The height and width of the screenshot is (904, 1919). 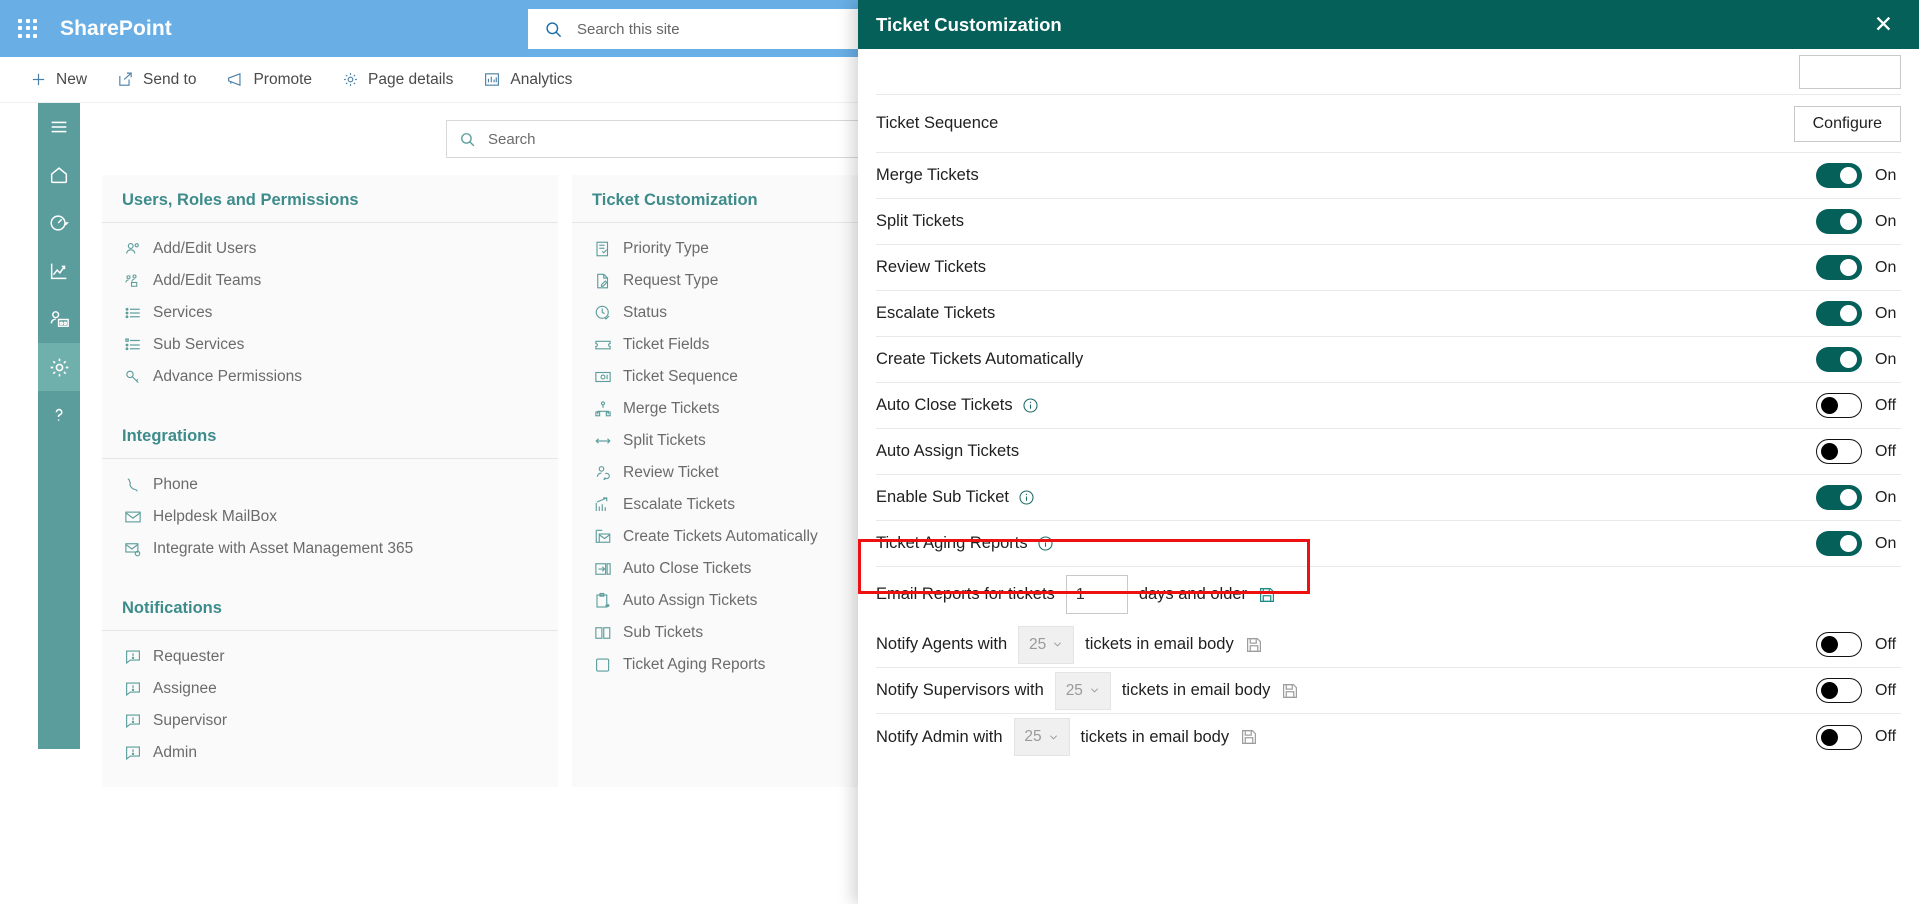 What do you see at coordinates (330, 377) in the screenshot?
I see `list-item-advance-permissions: Advance Permissions` at bounding box center [330, 377].